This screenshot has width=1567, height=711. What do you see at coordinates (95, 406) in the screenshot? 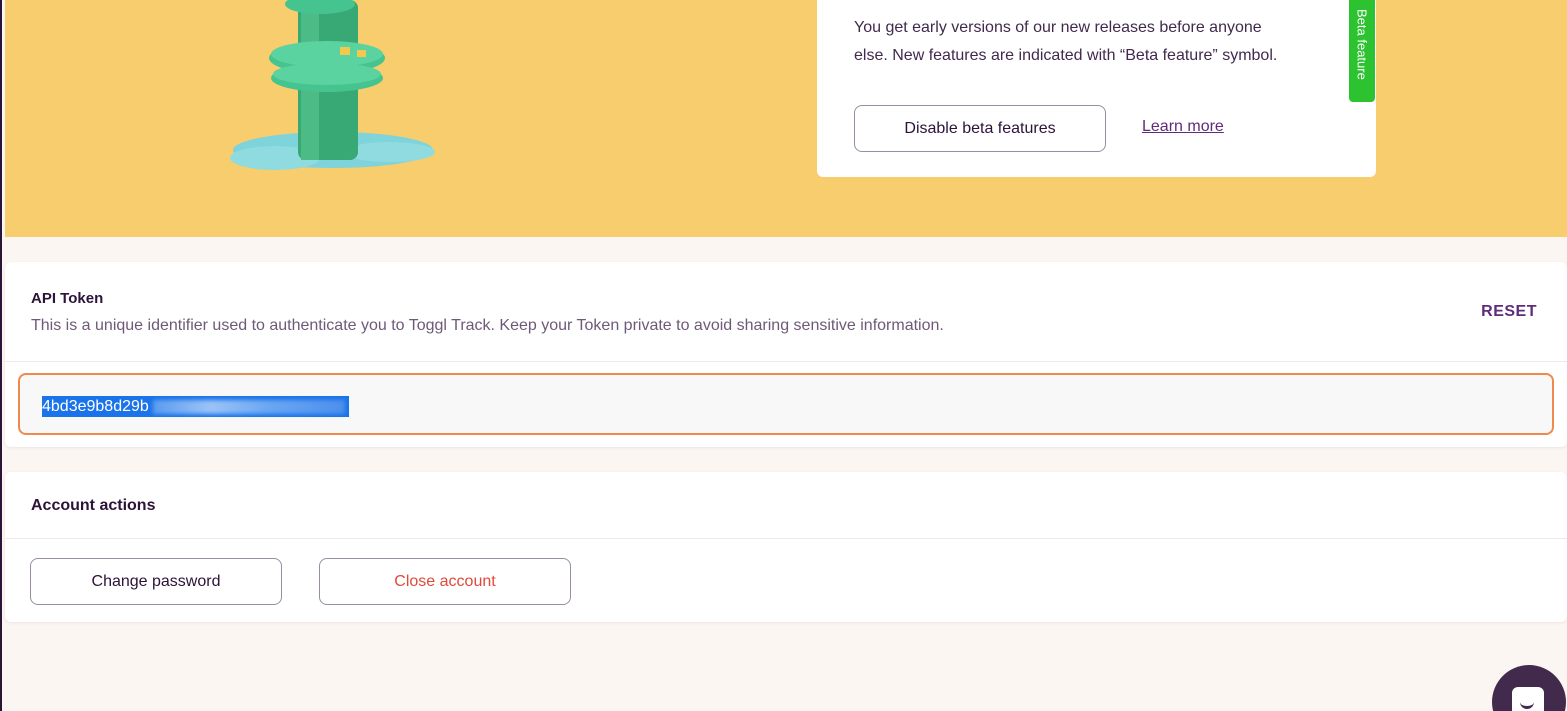
I see `api-token-visible-text: 4bd3e9b8d29b` at bounding box center [95, 406].